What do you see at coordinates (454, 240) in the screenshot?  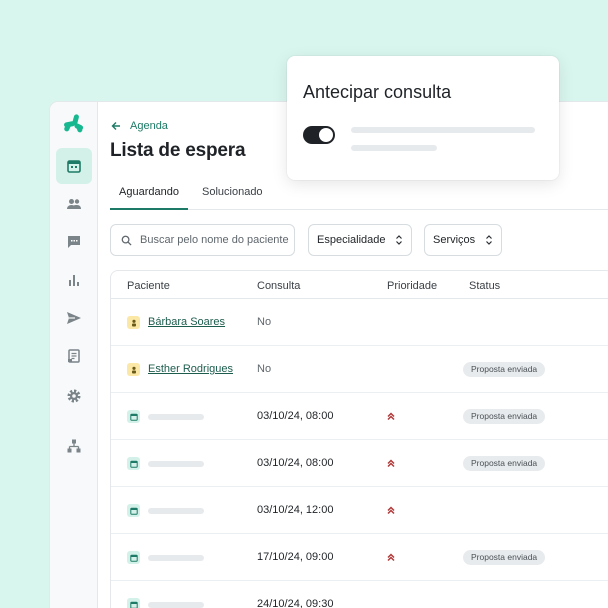 I see `services-select-label: Serviços` at bounding box center [454, 240].